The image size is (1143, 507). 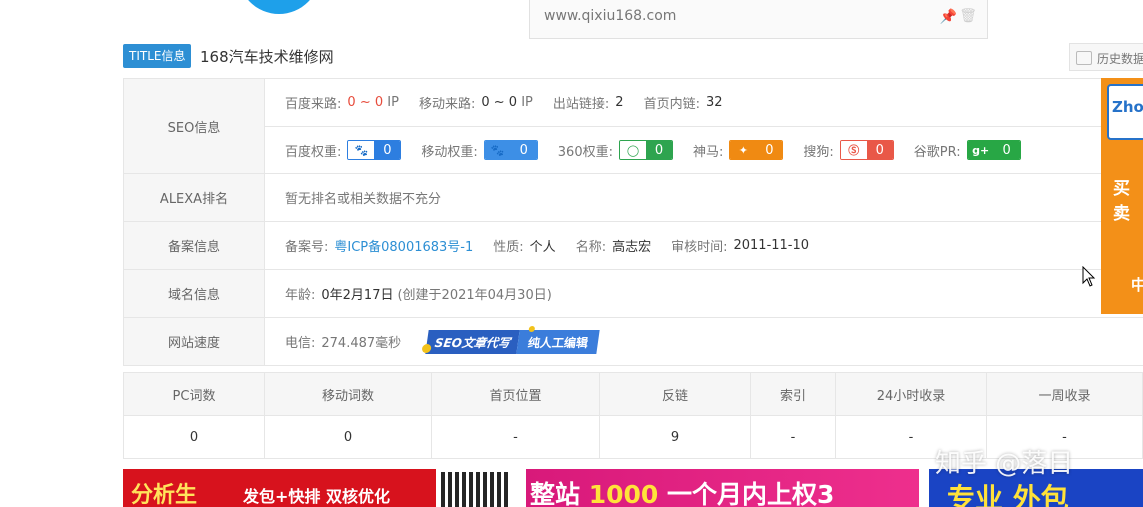 I want to click on icp-number-link: 粤ICP备08001683号-1, so click(x=403, y=245).